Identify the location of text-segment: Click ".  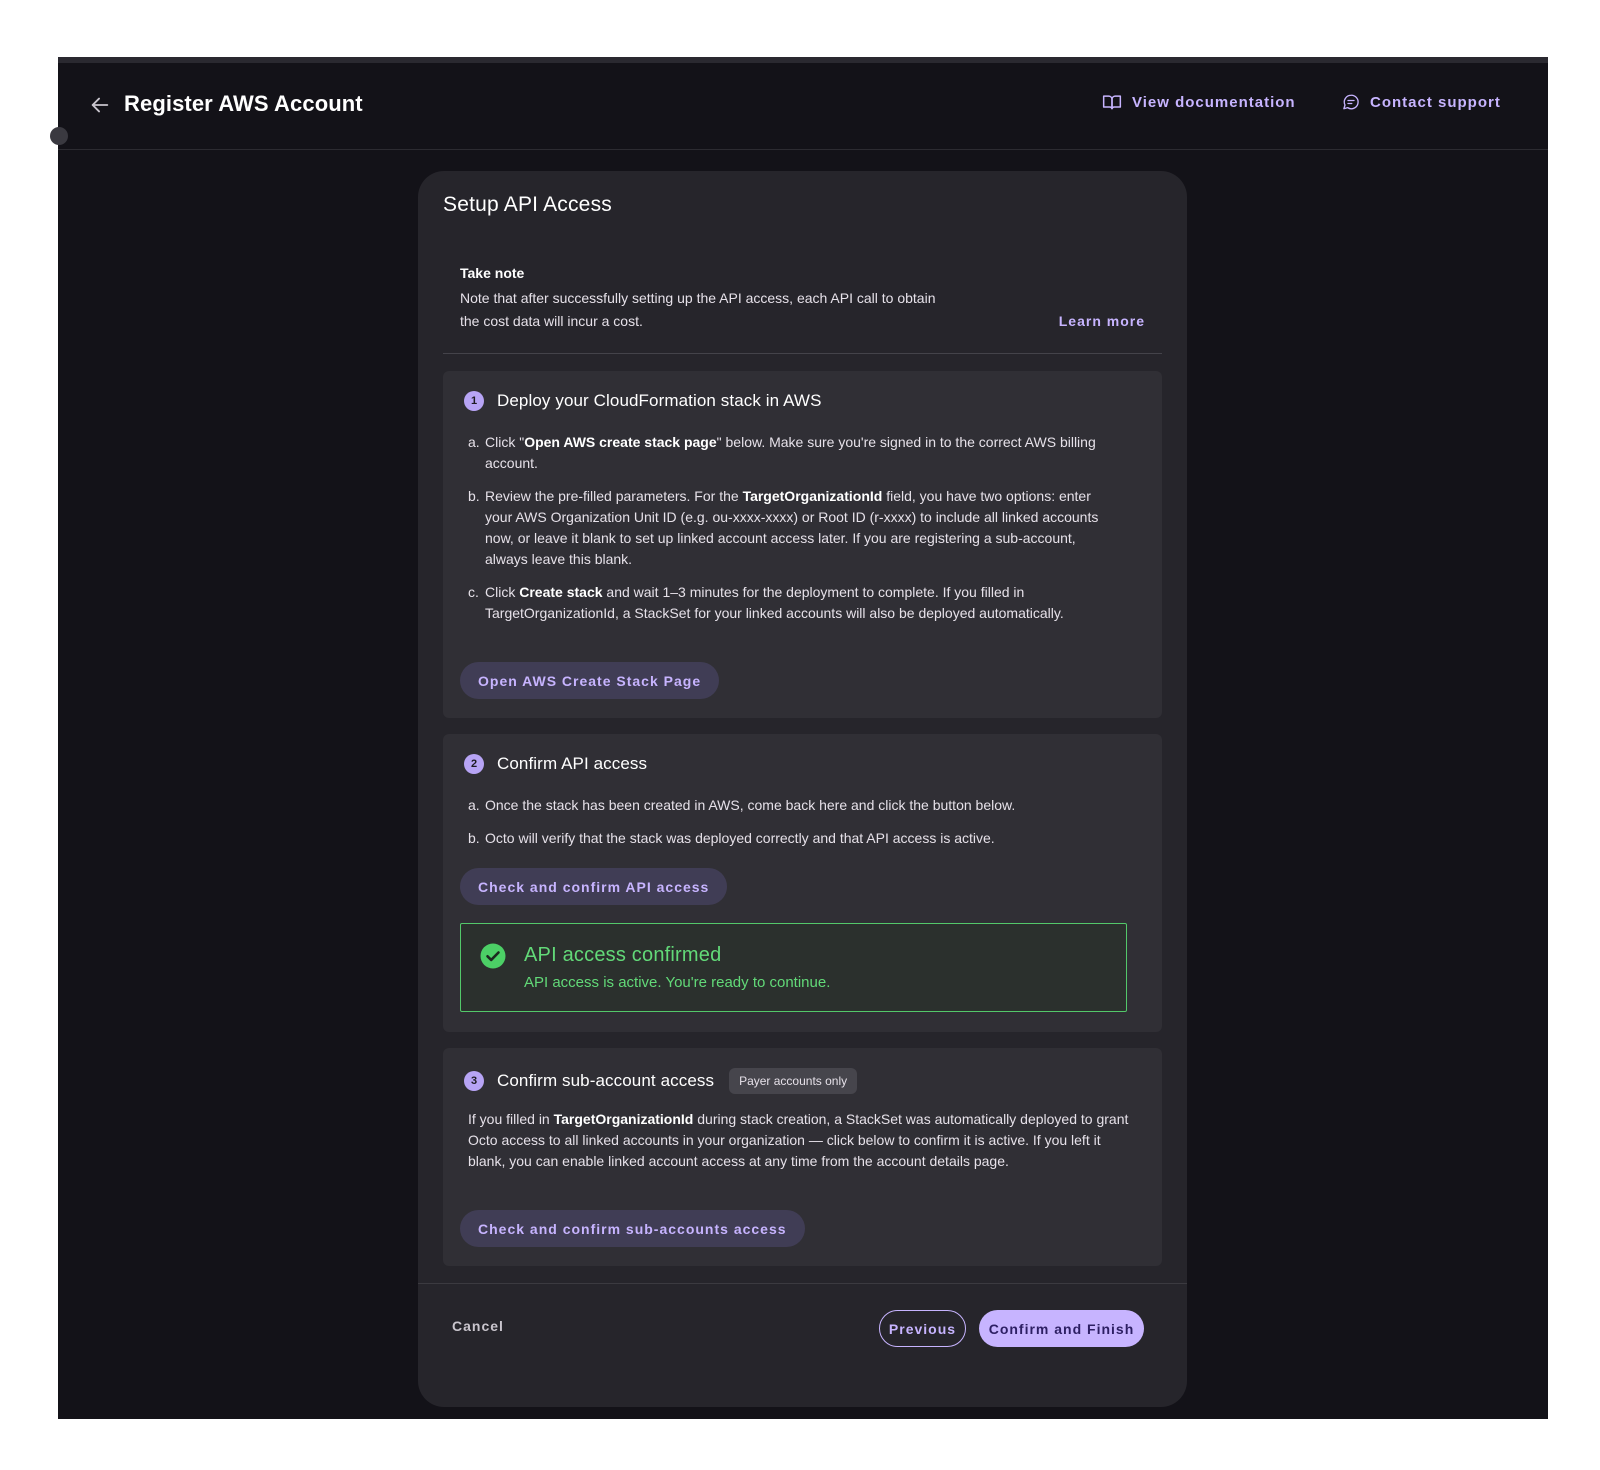
(505, 442).